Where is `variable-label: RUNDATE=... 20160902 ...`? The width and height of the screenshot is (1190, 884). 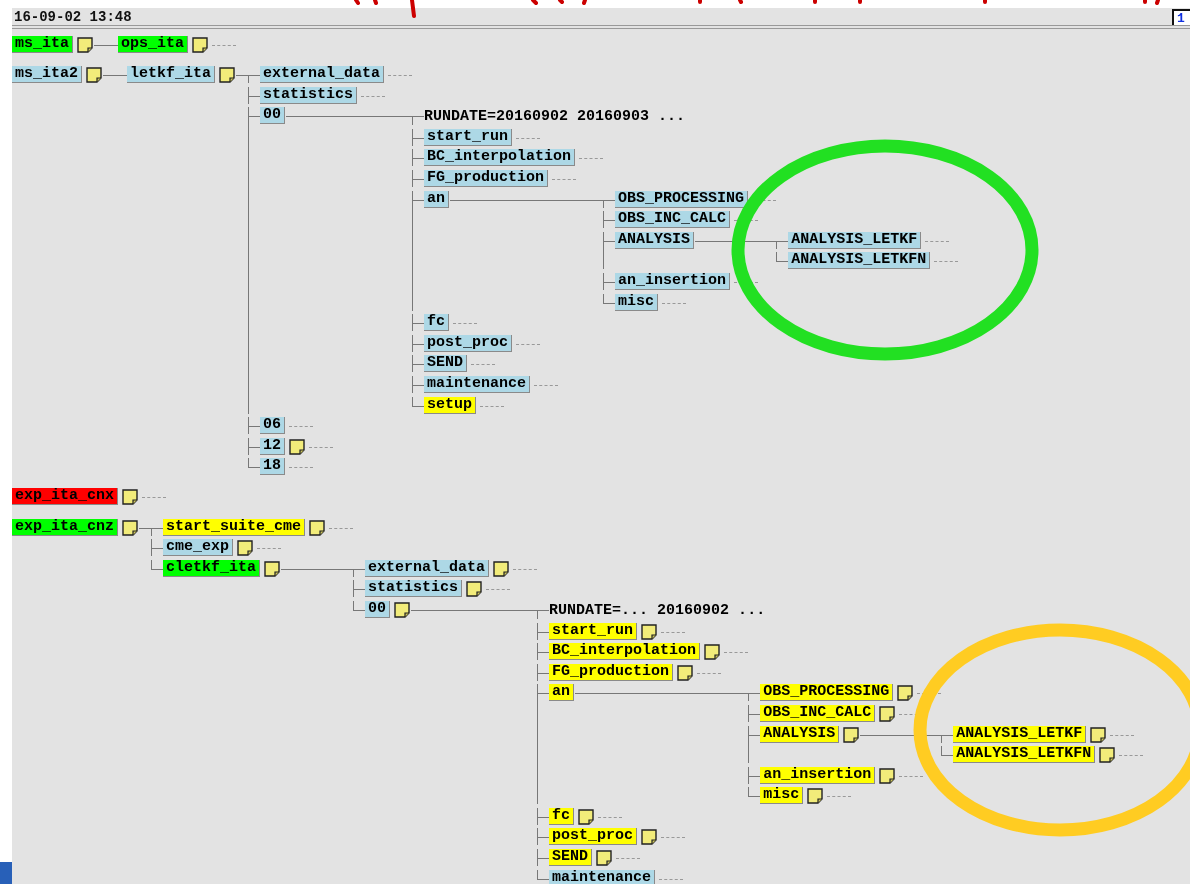
variable-label: RUNDATE=... 20160902 ... is located at coordinates (657, 610).